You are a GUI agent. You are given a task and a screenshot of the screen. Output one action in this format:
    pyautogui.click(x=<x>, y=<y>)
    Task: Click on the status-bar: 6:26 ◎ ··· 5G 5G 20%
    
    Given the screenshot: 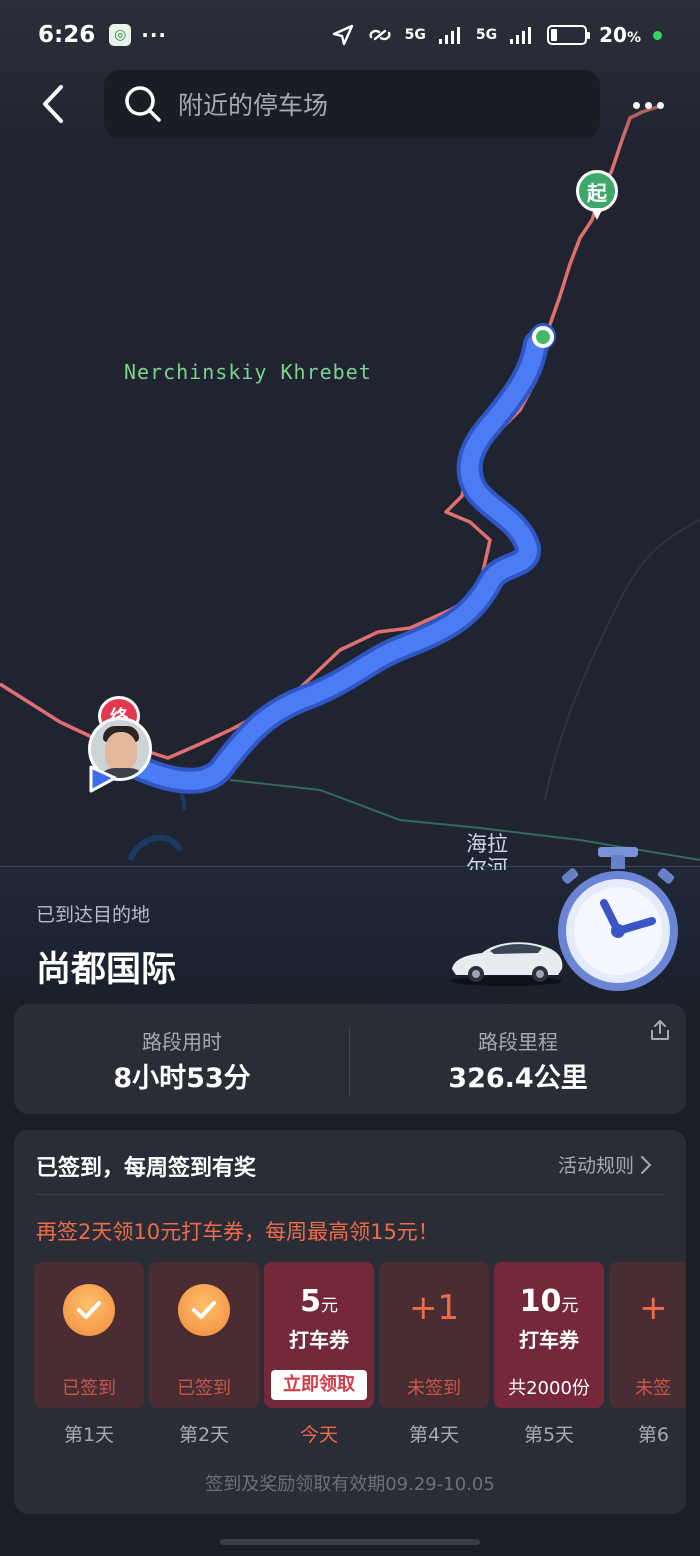 What is the action you would take?
    pyautogui.click(x=350, y=35)
    